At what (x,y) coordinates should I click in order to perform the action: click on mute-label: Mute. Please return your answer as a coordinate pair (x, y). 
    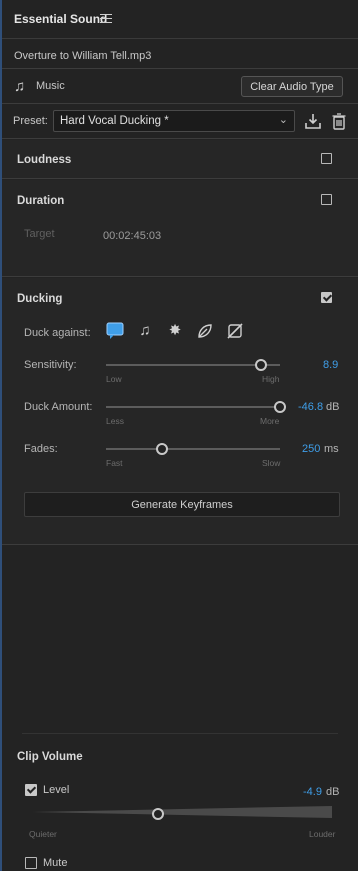
    Looking at the image, I should click on (55, 863).